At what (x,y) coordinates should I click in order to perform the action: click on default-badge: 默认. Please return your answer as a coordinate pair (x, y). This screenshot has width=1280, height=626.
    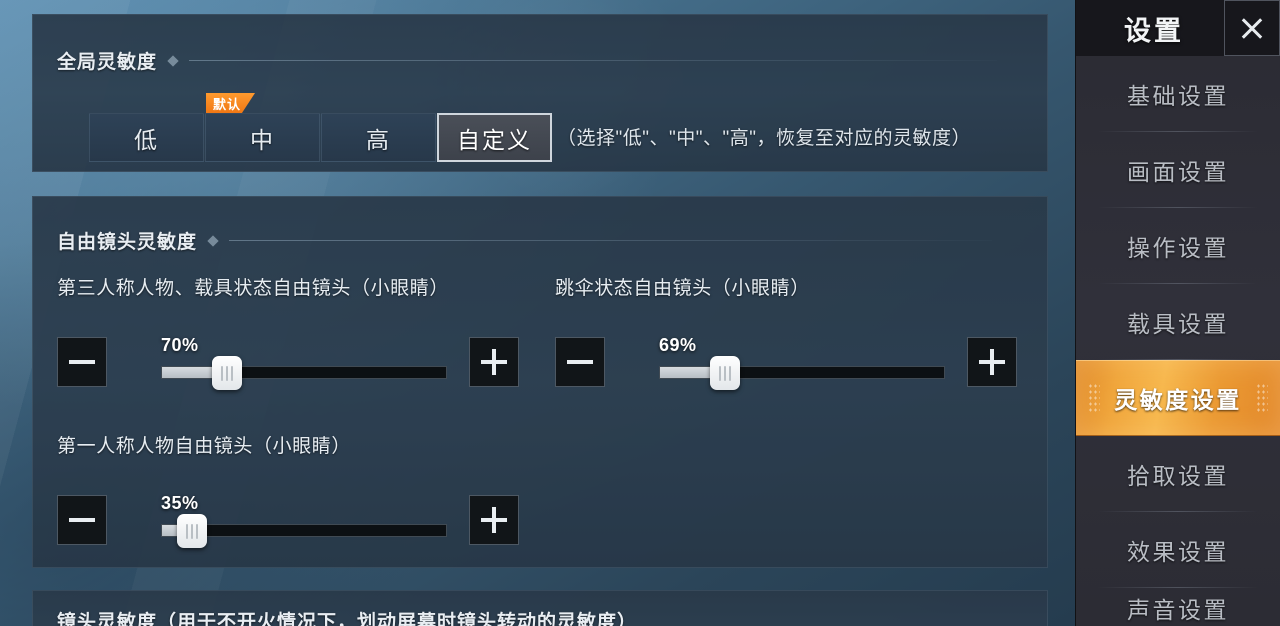
    Looking at the image, I should click on (231, 103).